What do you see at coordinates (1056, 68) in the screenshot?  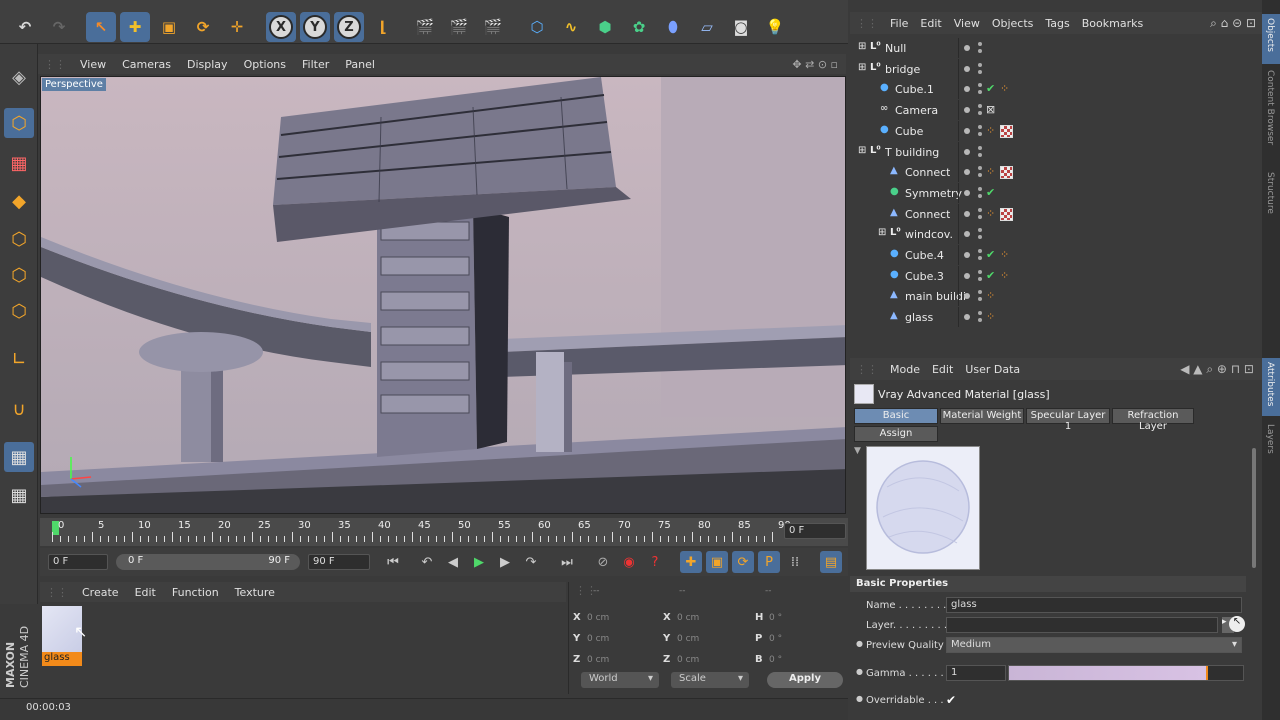 I see `object-row: ⊞ L⁰ bridge` at bounding box center [1056, 68].